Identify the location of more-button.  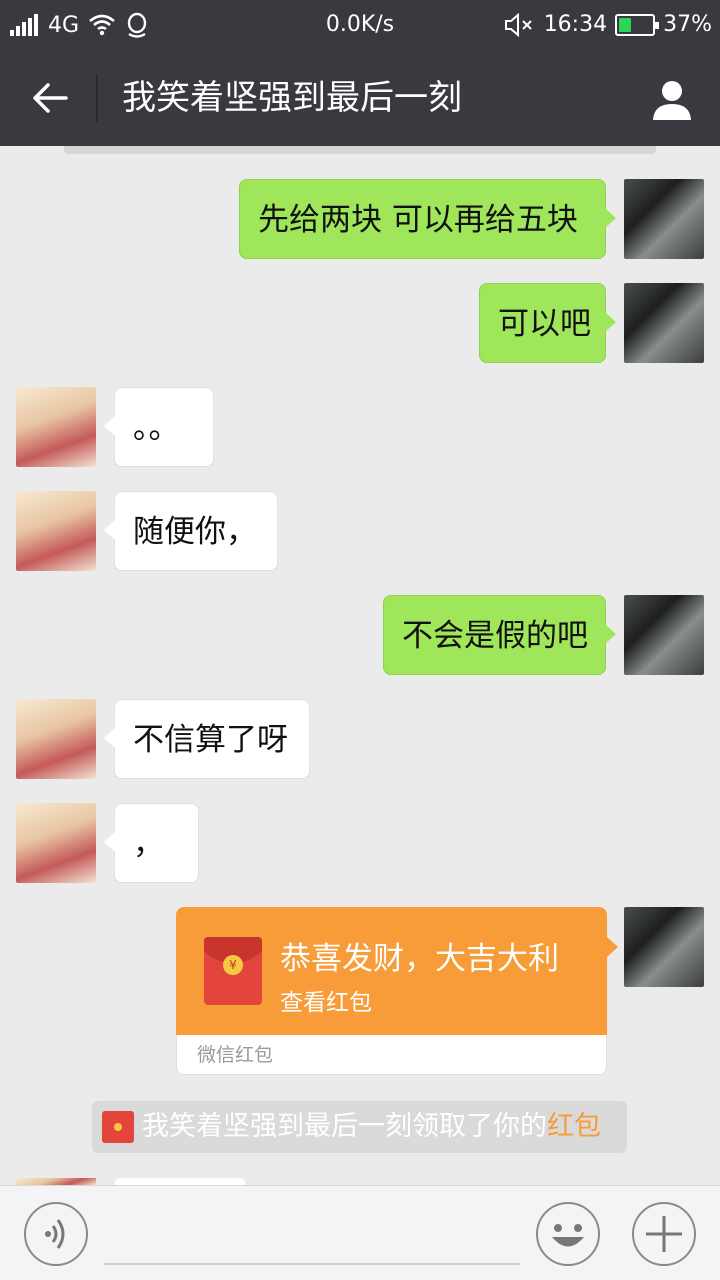
(664, 1234).